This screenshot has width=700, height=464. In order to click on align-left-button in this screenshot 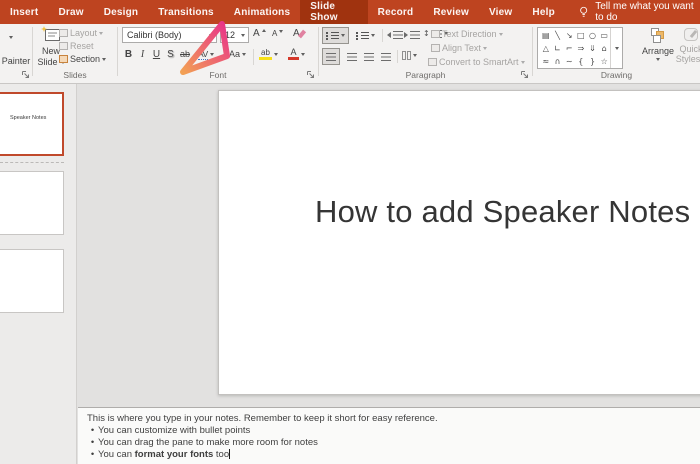, I will do `click(331, 56)`.